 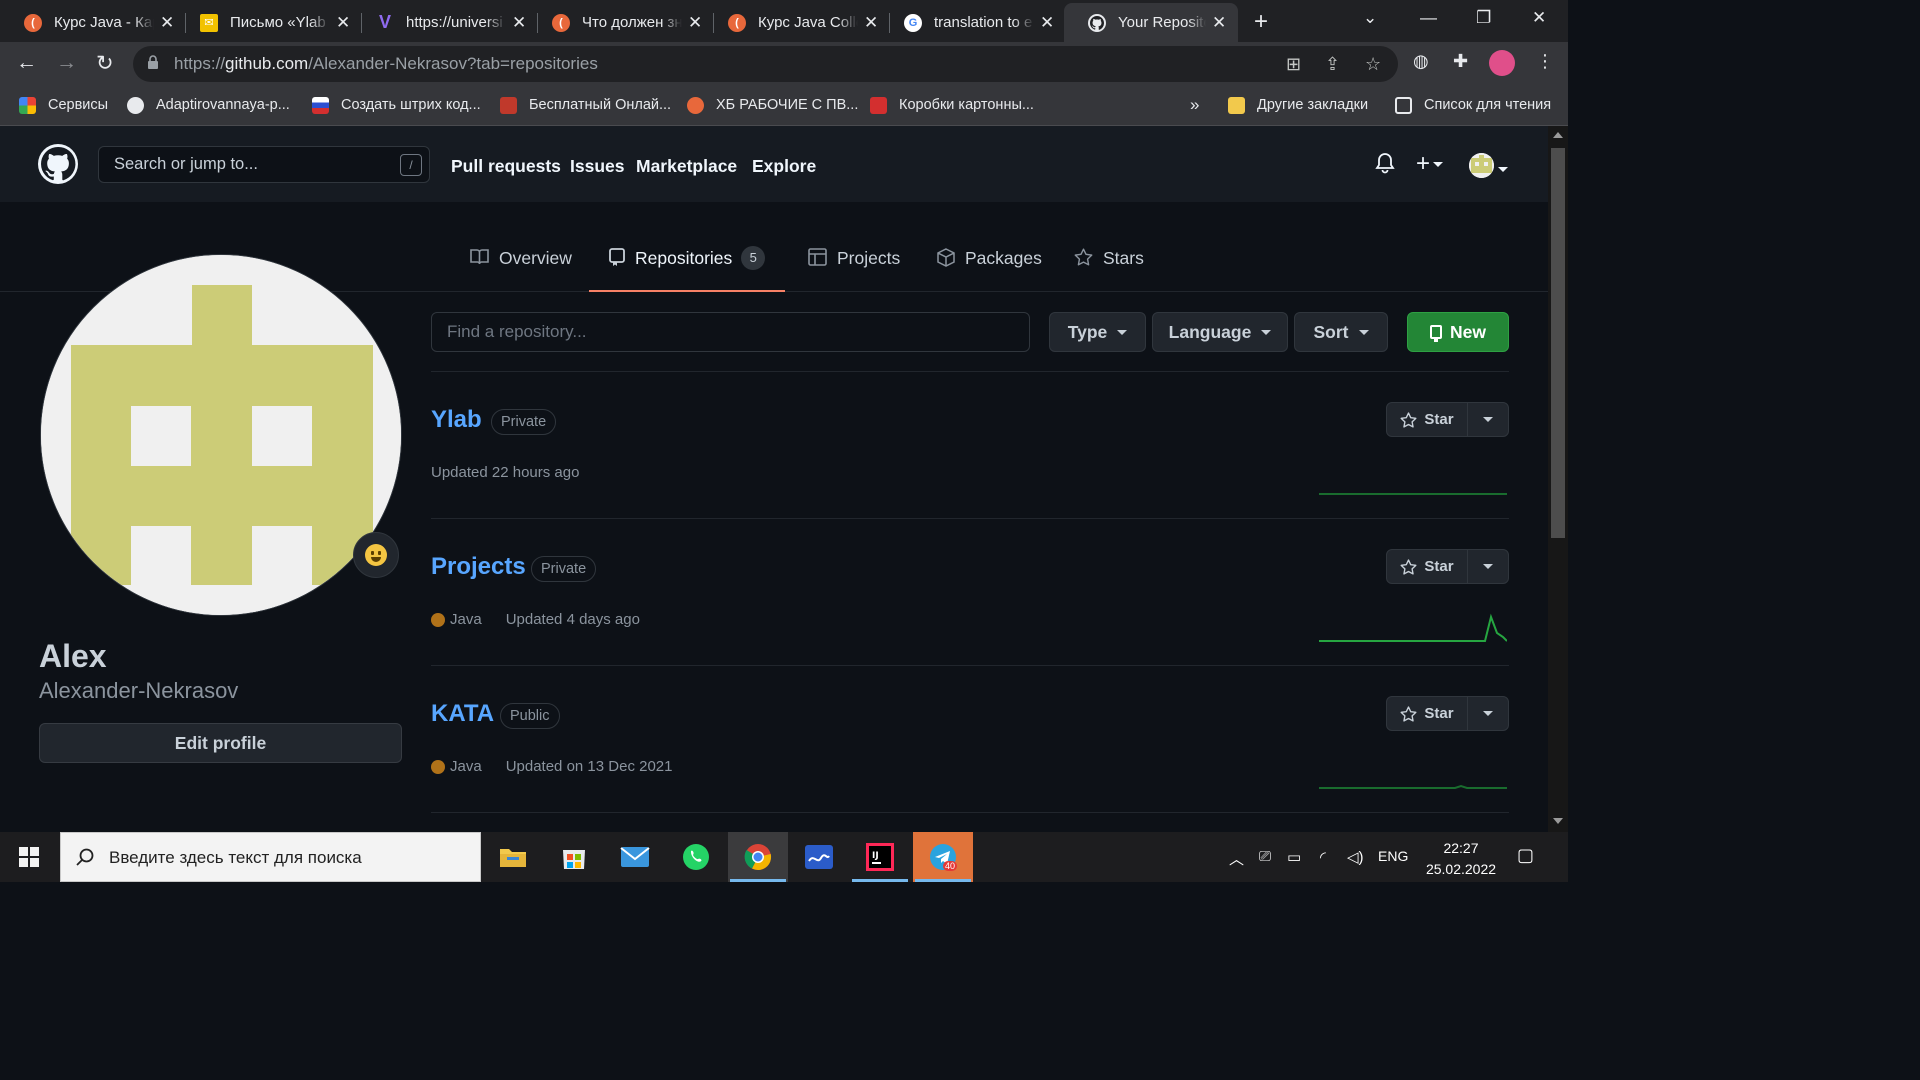 What do you see at coordinates (1298, 105) in the screenshot?
I see `other-bookmarks: Другие закладки` at bounding box center [1298, 105].